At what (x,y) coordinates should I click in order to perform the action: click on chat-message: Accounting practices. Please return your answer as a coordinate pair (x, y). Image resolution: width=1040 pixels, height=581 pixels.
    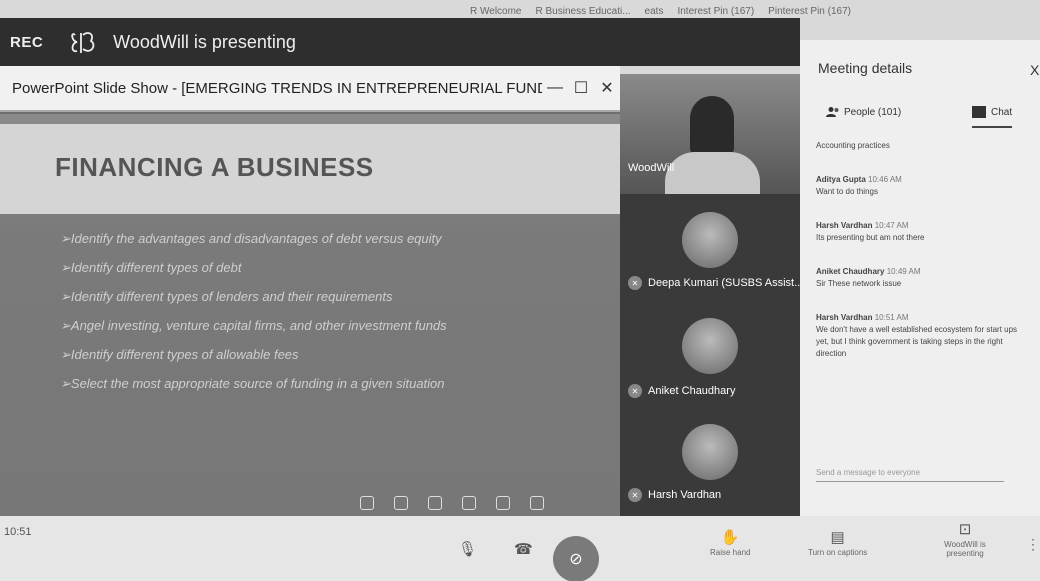
    Looking at the image, I should click on (853, 145).